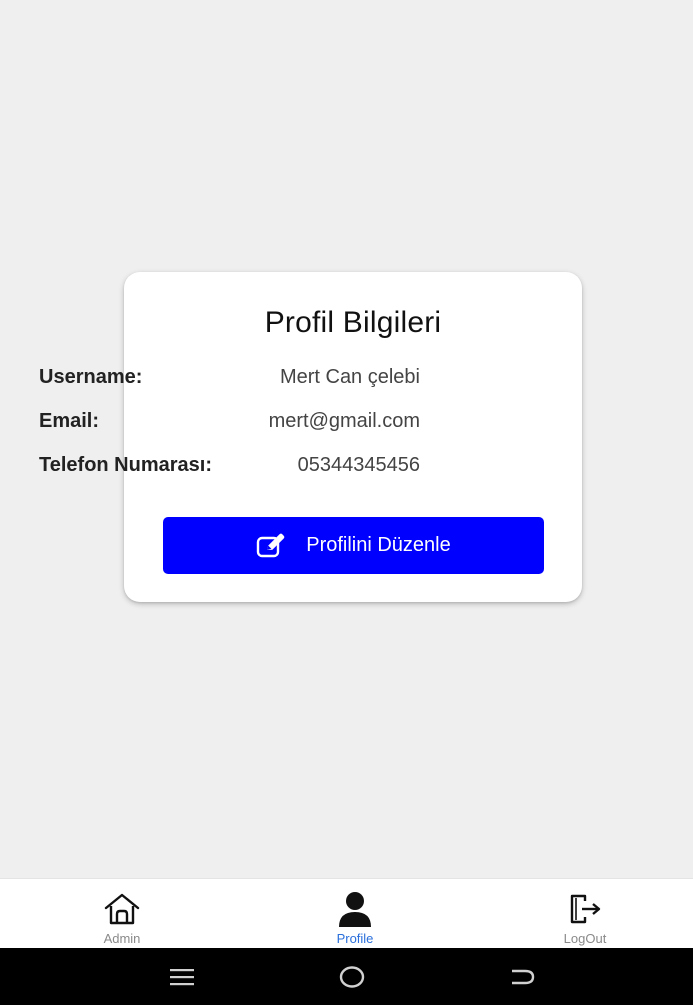 The width and height of the screenshot is (693, 1005). I want to click on nav-label-admin: Admin, so click(122, 938).